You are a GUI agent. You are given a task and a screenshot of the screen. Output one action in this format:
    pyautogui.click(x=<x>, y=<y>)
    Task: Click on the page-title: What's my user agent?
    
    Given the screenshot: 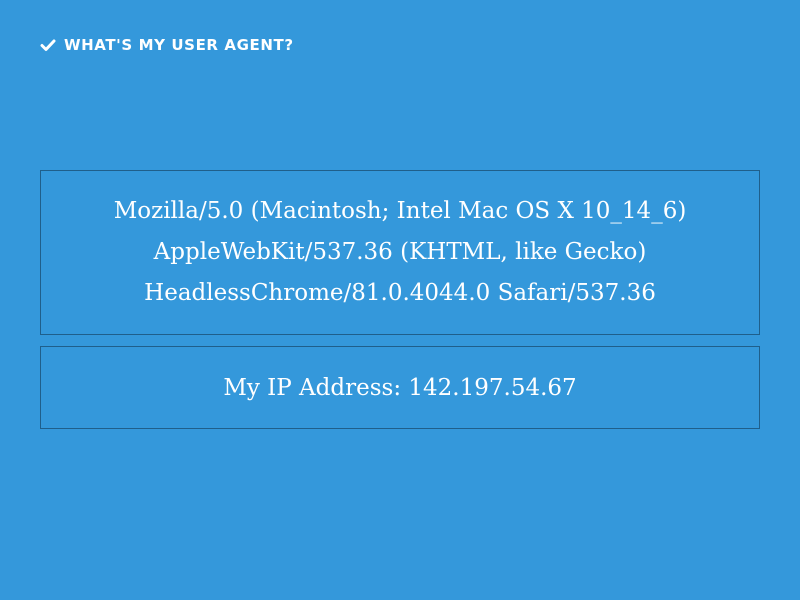 What is the action you would take?
    pyautogui.click(x=179, y=45)
    